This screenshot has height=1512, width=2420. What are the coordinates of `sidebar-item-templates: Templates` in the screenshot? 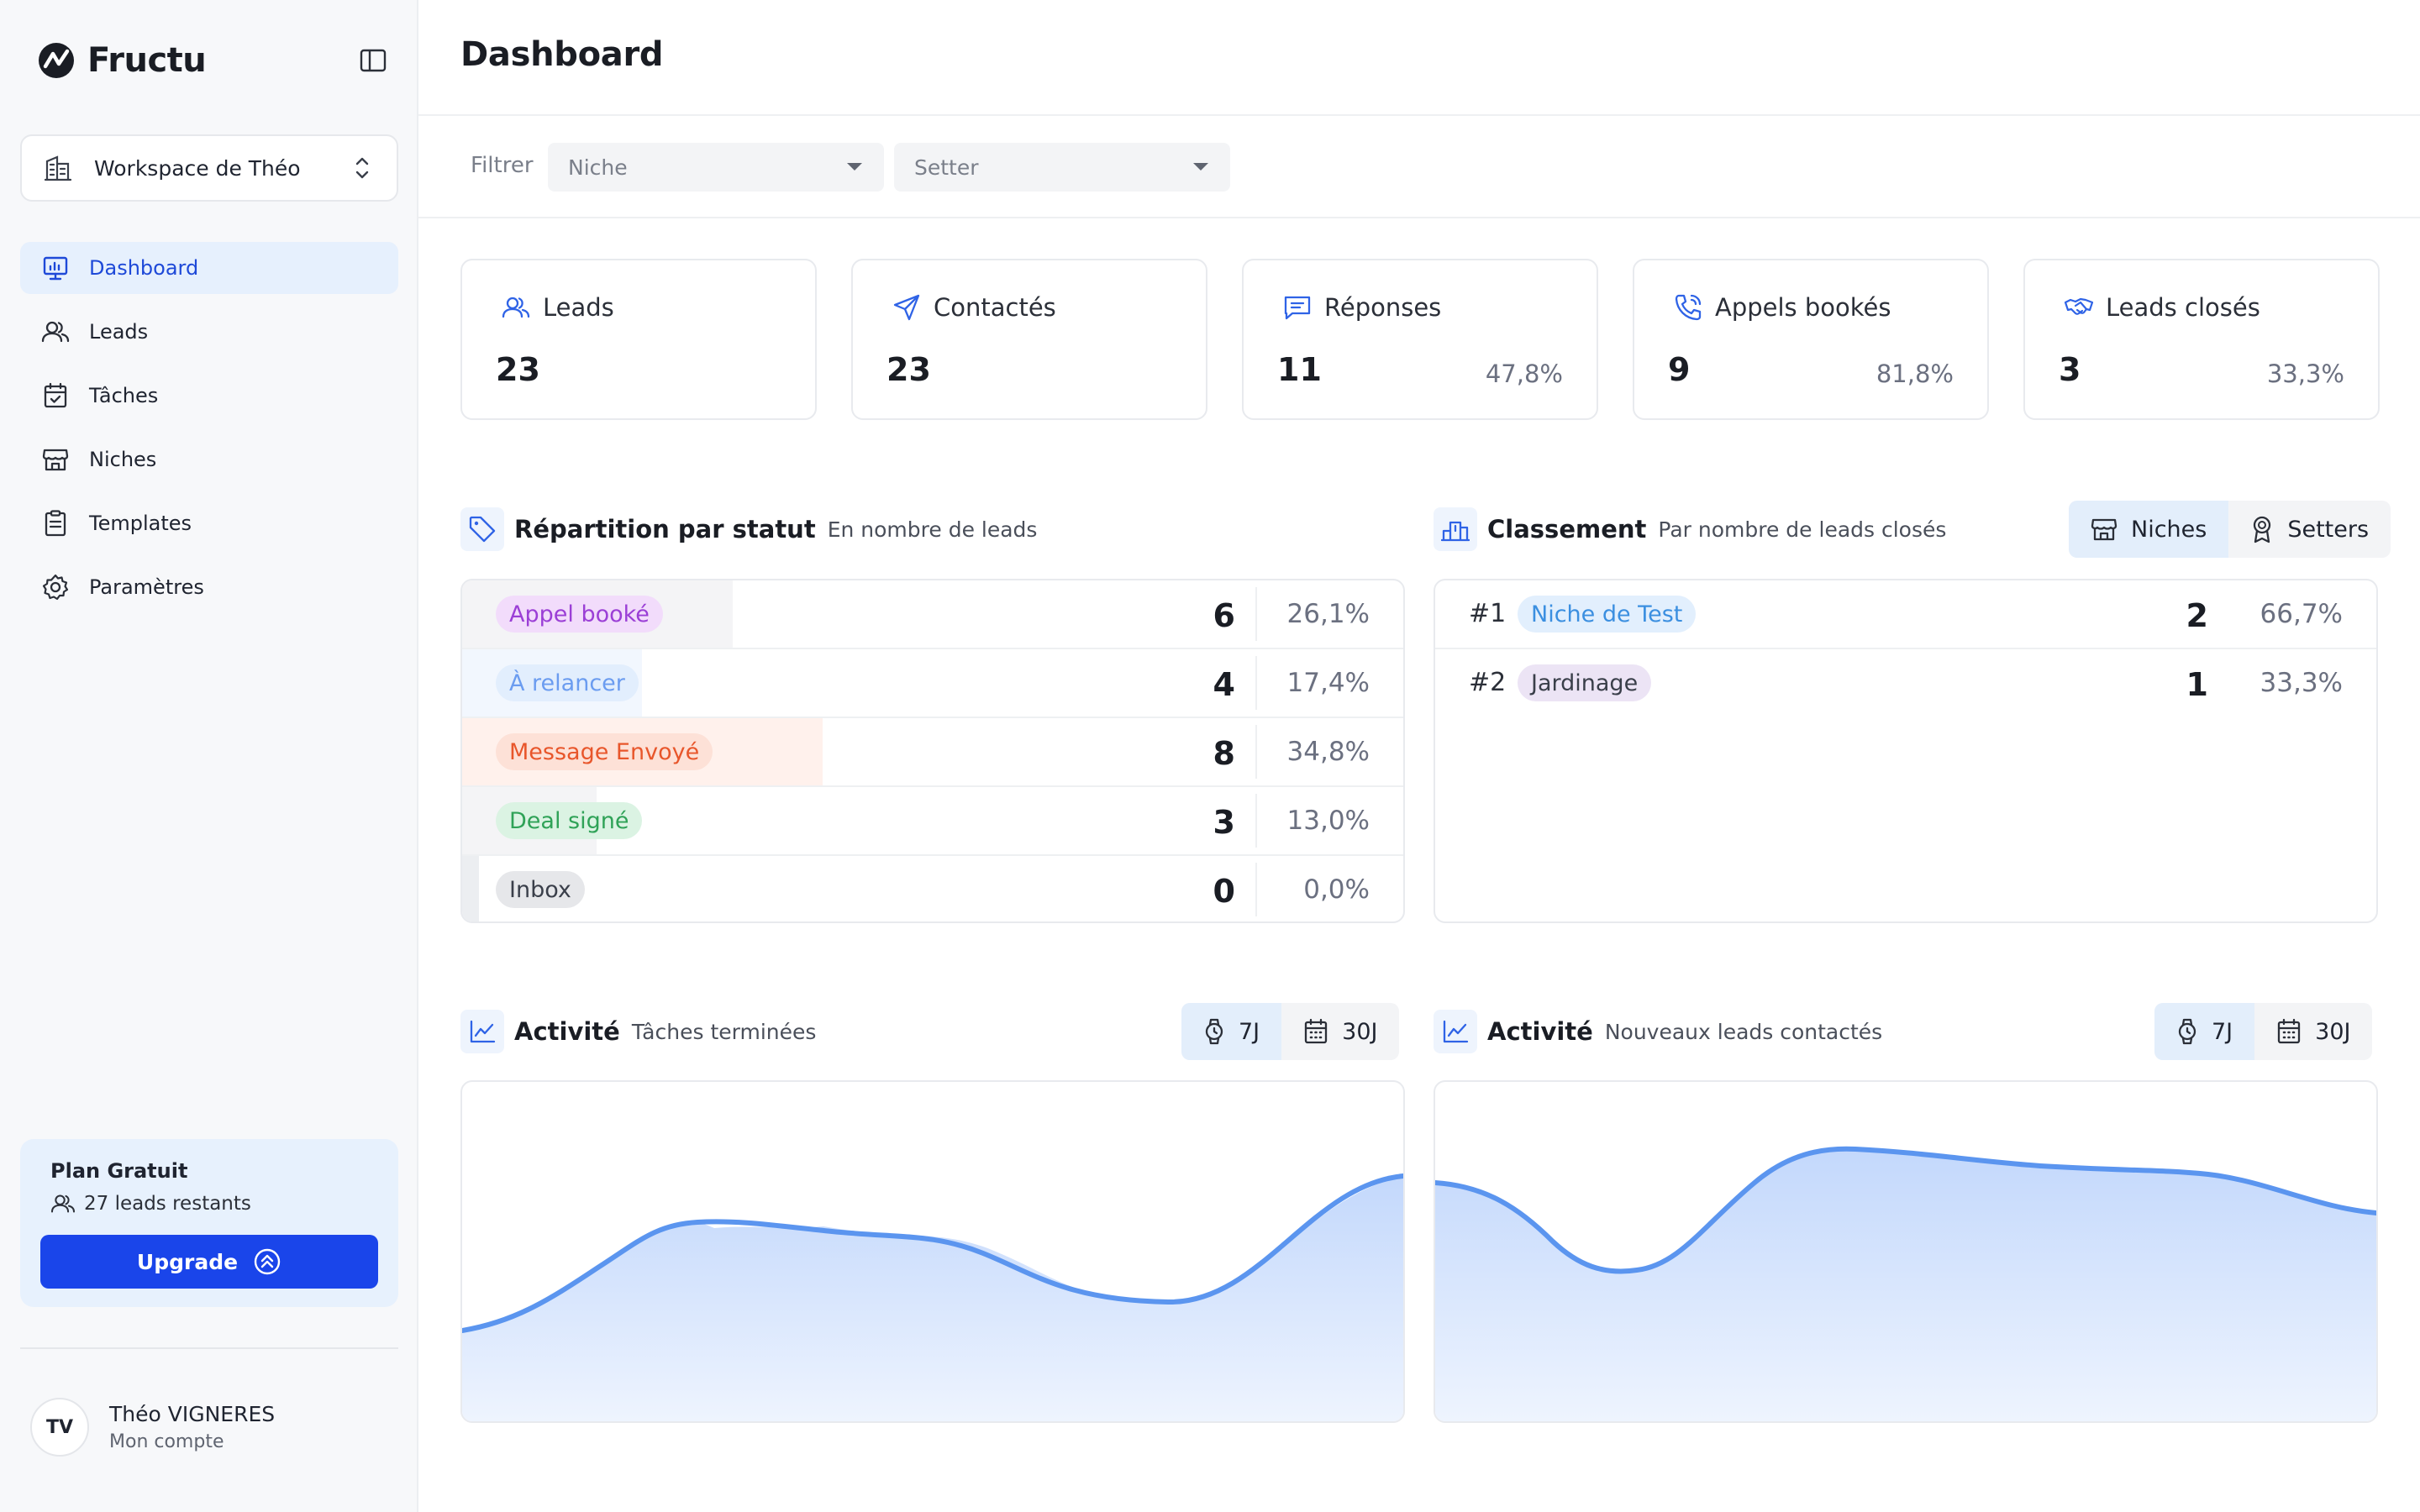 It's located at (209, 523).